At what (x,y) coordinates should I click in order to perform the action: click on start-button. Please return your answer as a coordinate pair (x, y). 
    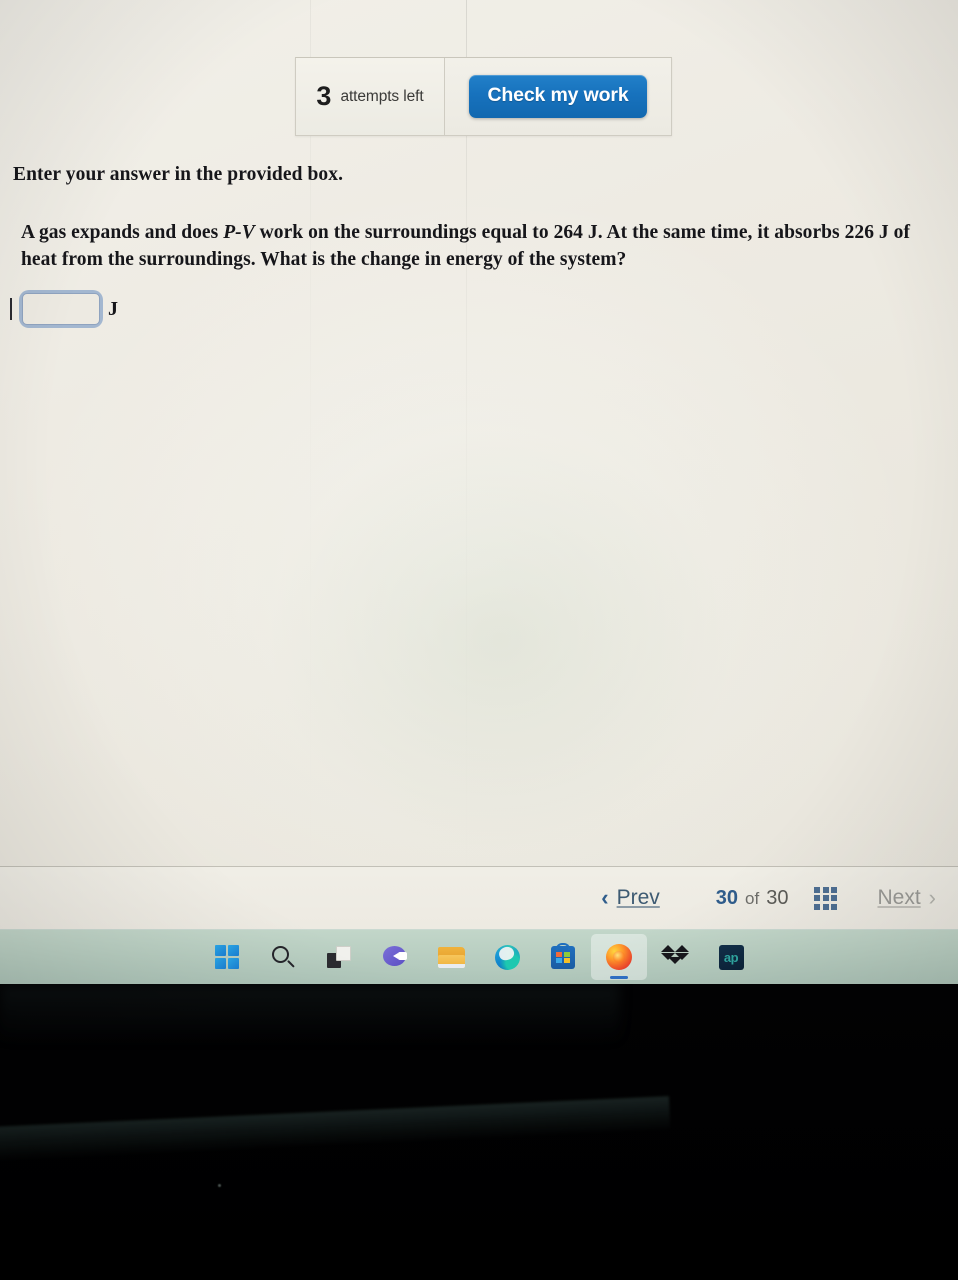
    Looking at the image, I should click on (227, 957).